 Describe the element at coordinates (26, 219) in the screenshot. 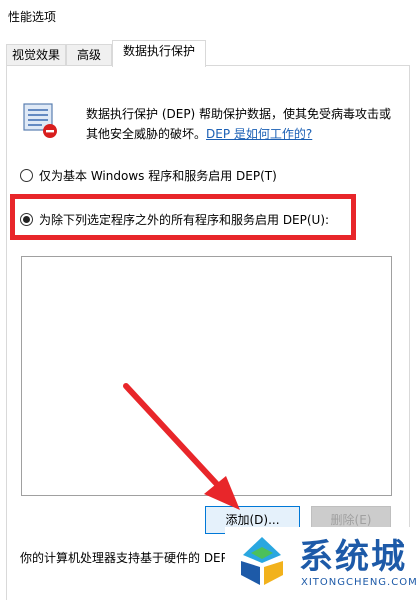

I see `radio-all` at that location.